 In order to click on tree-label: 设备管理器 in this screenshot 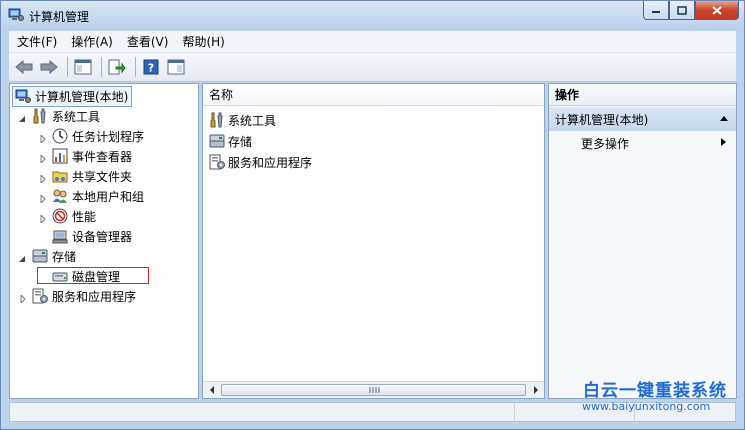, I will do `click(102, 236)`.